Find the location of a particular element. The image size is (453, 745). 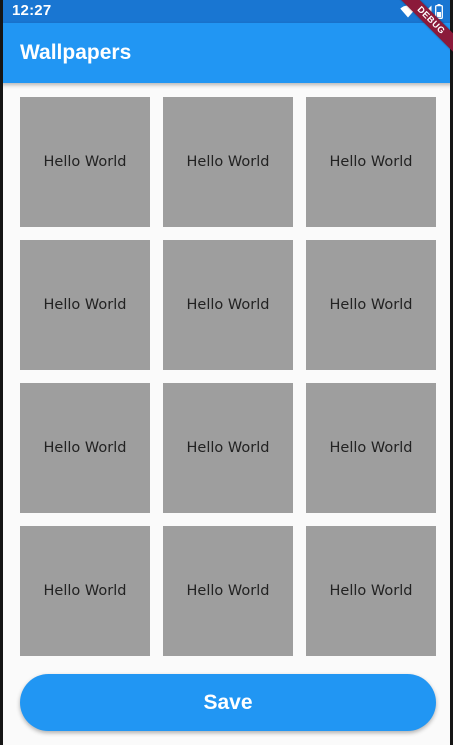

debug-banner-label: DEBUG is located at coordinates (423, 28).